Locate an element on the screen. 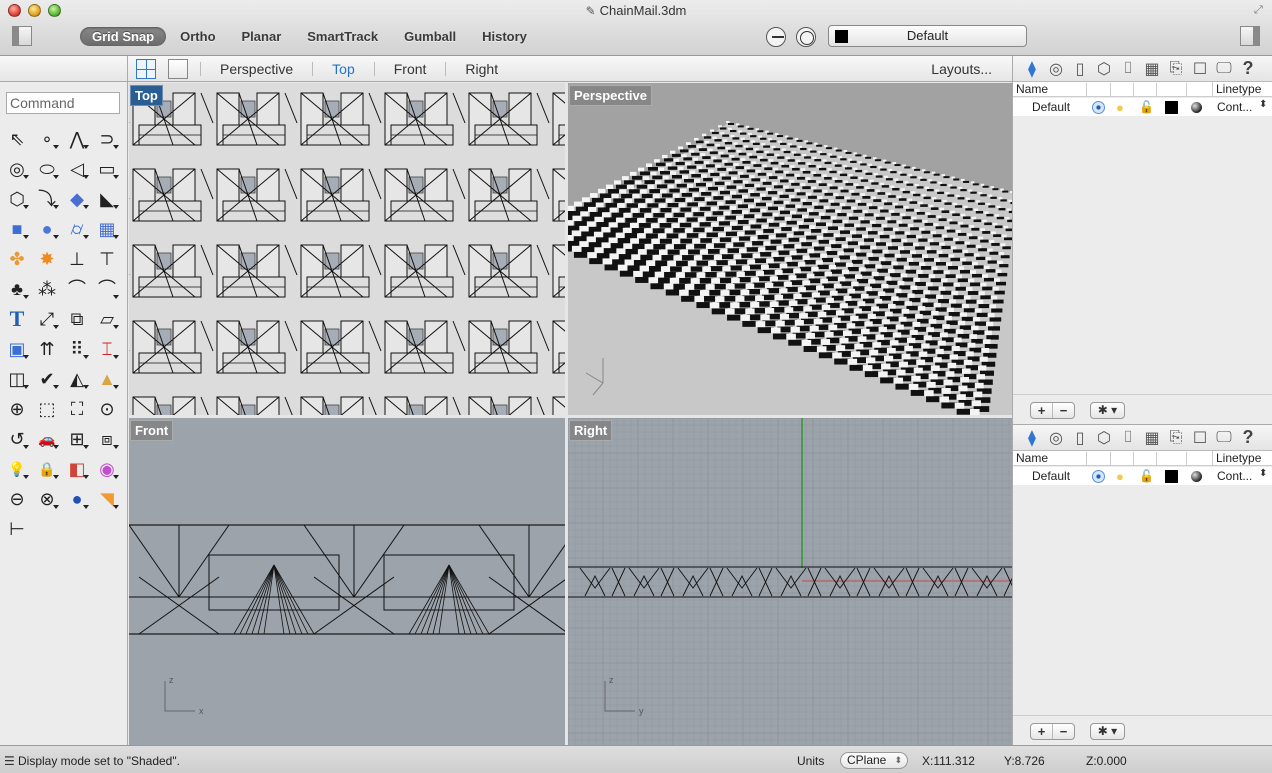 The width and height of the screenshot is (1272, 773). pyramid-icon: ▲ is located at coordinates (107, 379).